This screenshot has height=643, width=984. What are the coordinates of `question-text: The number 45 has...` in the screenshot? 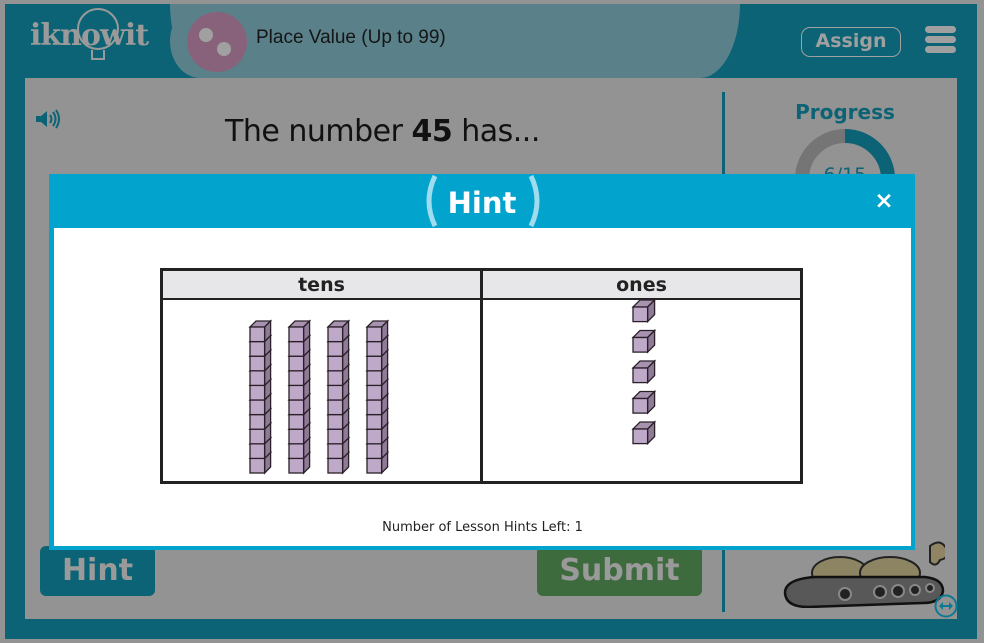 It's located at (382, 131).